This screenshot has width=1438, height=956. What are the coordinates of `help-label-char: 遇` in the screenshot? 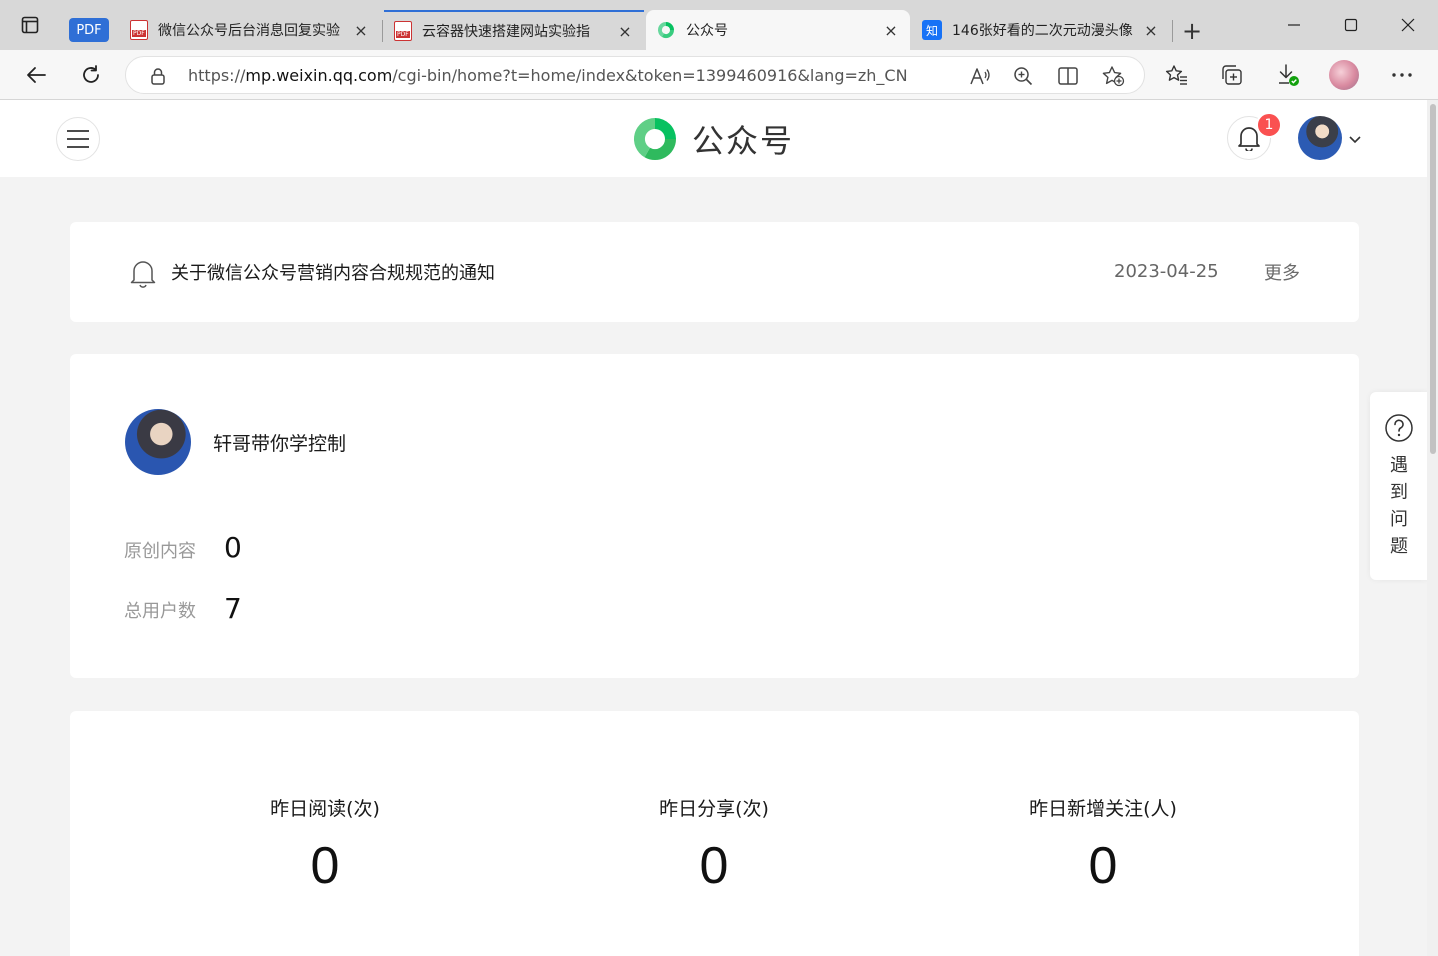 It's located at (1399, 465).